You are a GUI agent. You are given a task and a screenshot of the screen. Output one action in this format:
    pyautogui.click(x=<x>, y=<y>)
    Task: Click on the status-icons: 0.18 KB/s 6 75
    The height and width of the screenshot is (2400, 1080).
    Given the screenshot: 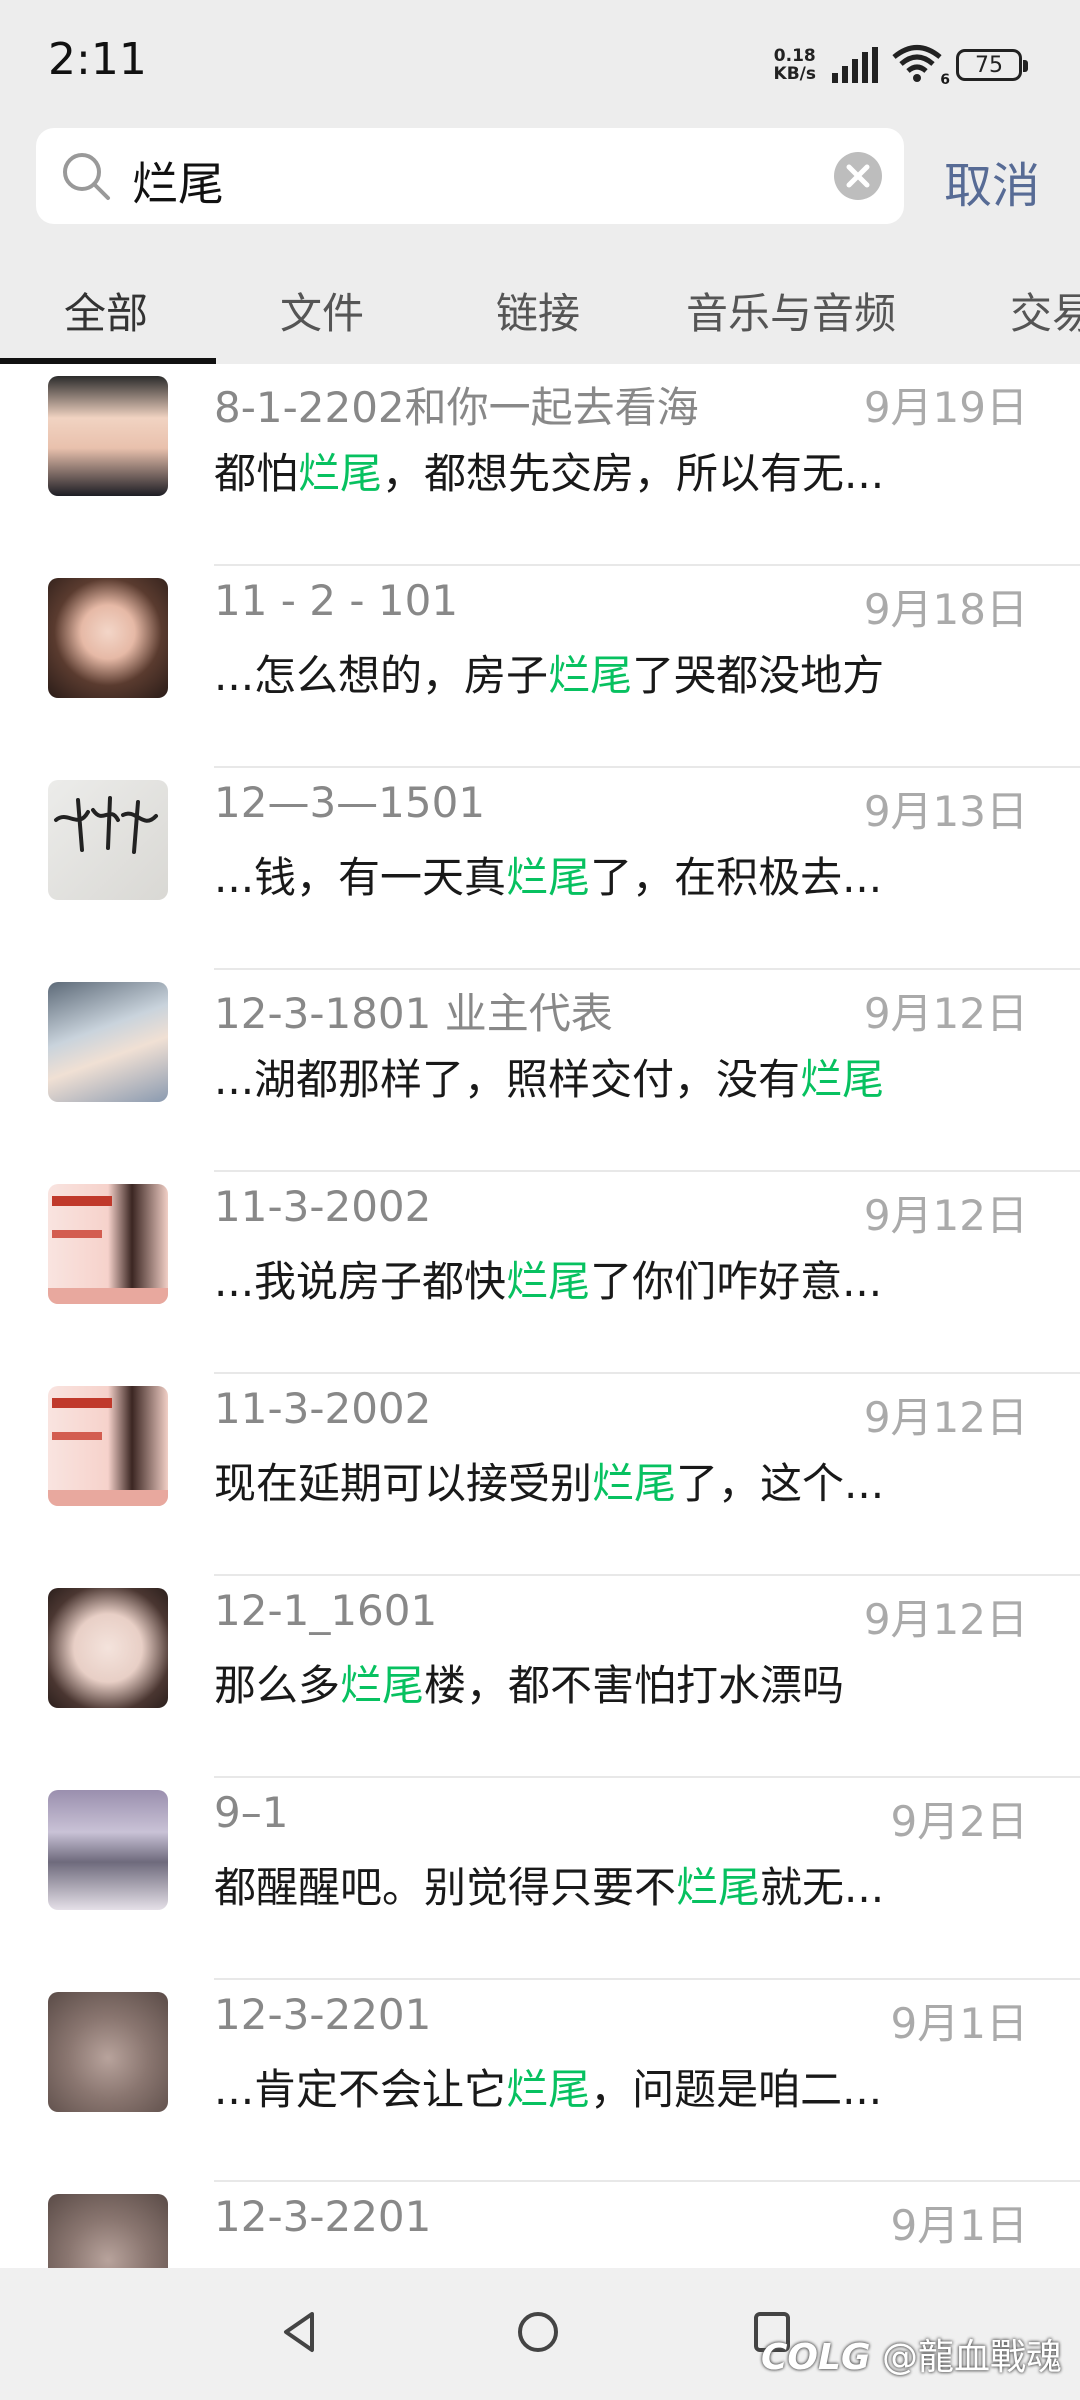 What is the action you would take?
    pyautogui.click(x=901, y=65)
    